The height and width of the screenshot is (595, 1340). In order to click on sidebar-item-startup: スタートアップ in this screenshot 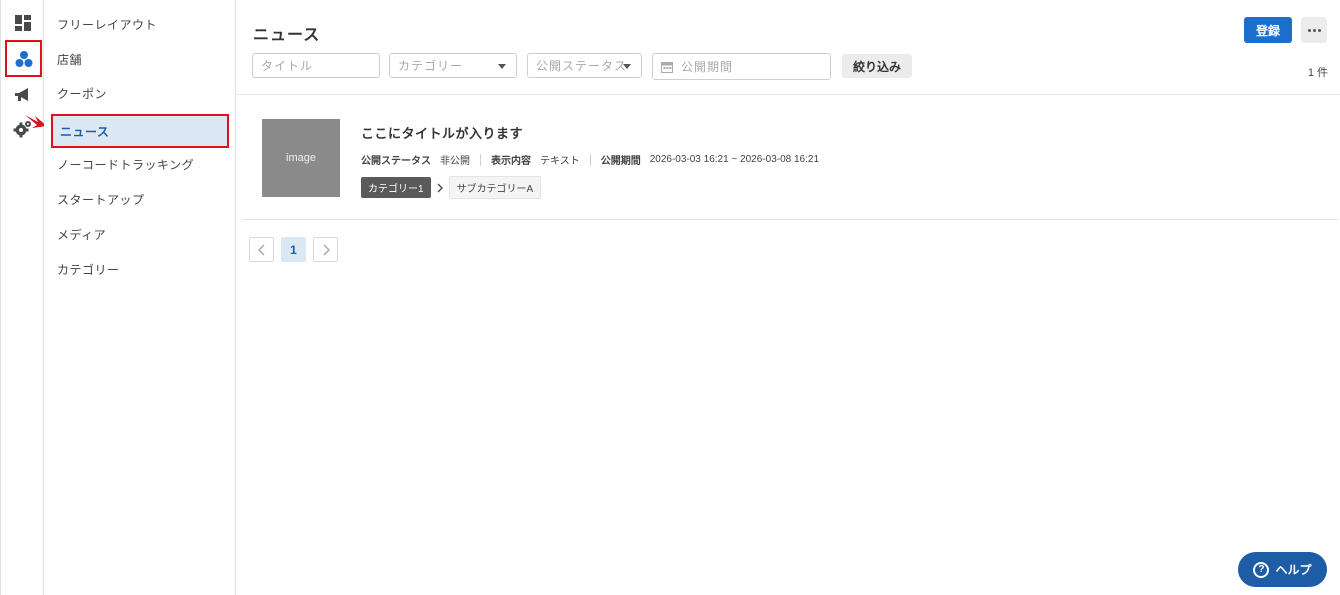, I will do `click(139, 199)`.